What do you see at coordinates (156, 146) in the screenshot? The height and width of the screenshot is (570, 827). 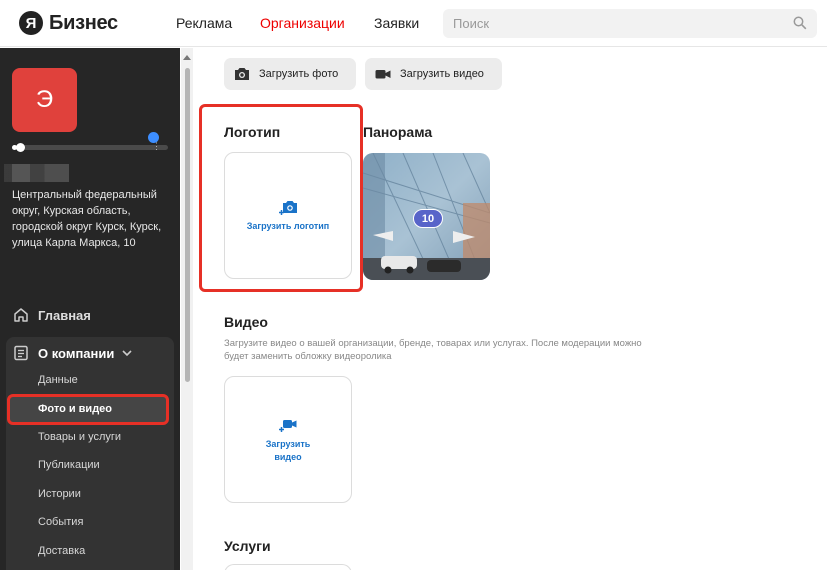 I see `more-icon: ⋮` at bounding box center [156, 146].